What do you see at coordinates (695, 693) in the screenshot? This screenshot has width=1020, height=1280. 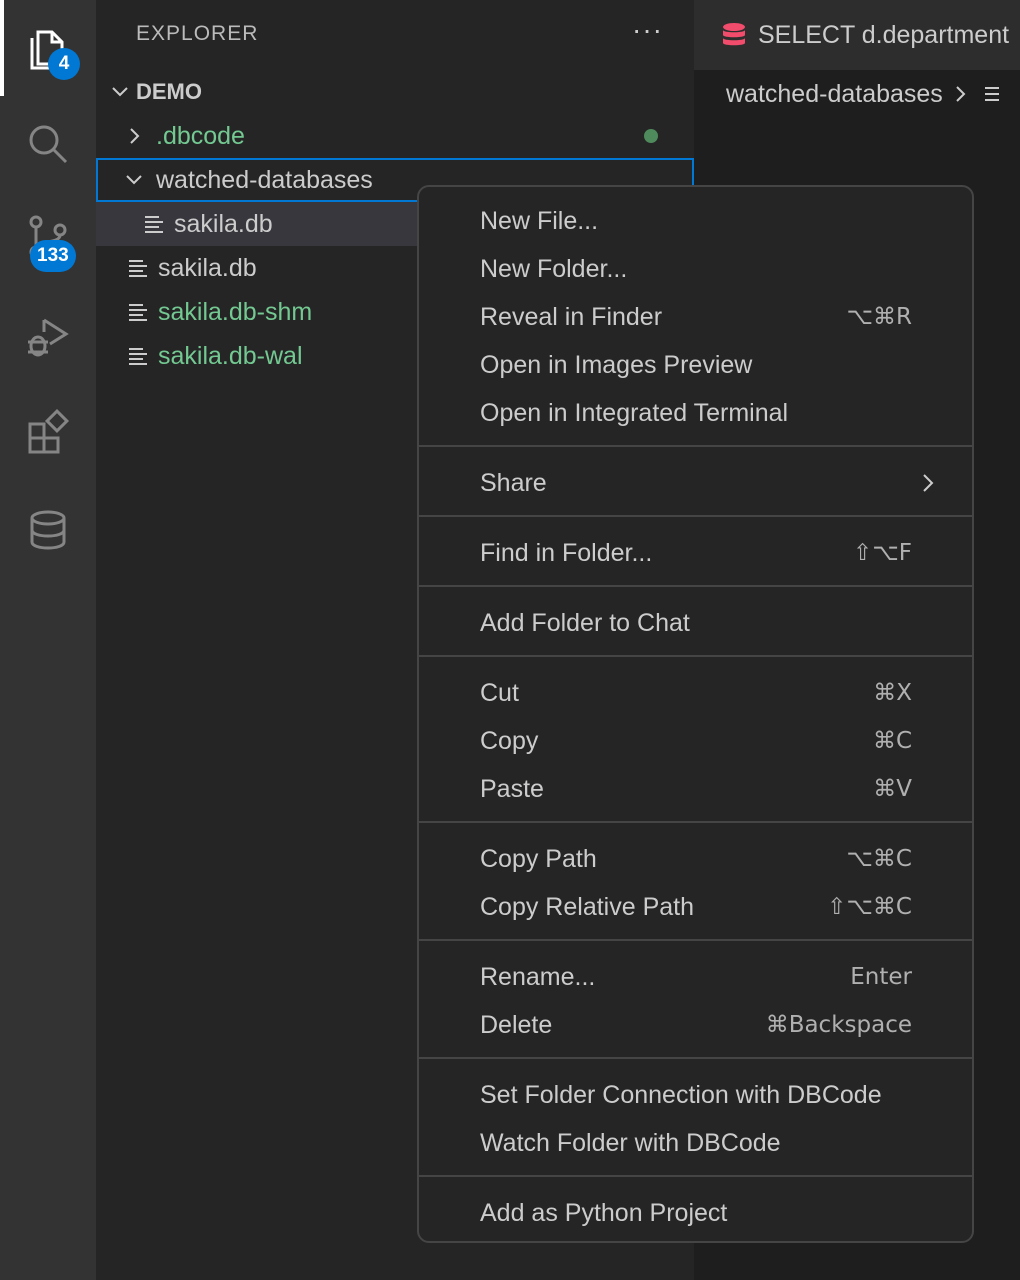 I see `menu-item-cut: Cut ⌘X` at bounding box center [695, 693].